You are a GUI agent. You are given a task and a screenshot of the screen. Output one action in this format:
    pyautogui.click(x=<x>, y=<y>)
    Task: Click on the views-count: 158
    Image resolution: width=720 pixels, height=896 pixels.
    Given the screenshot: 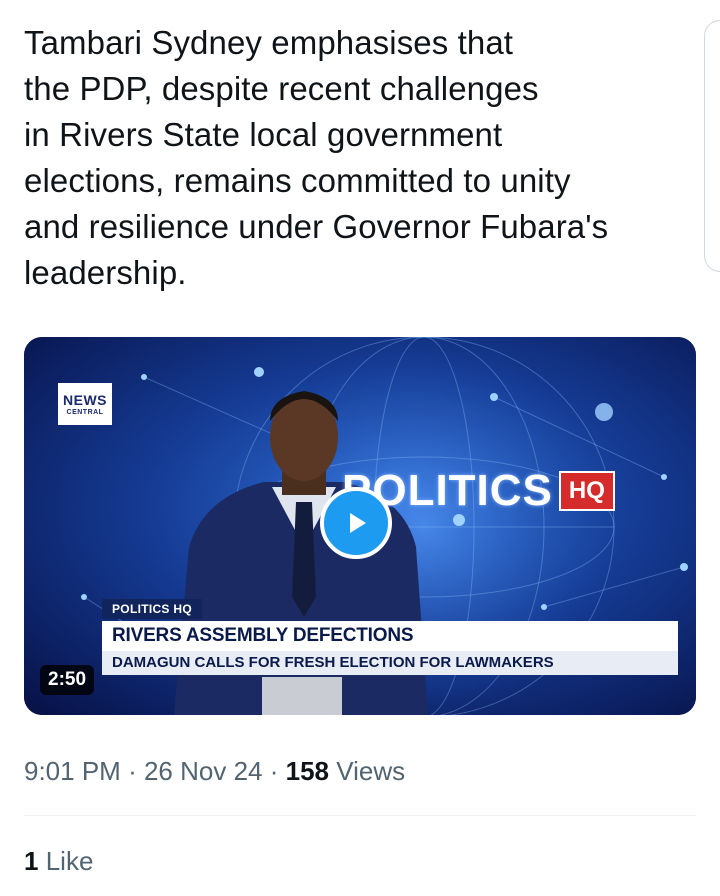 What is the action you would take?
    pyautogui.click(x=307, y=771)
    